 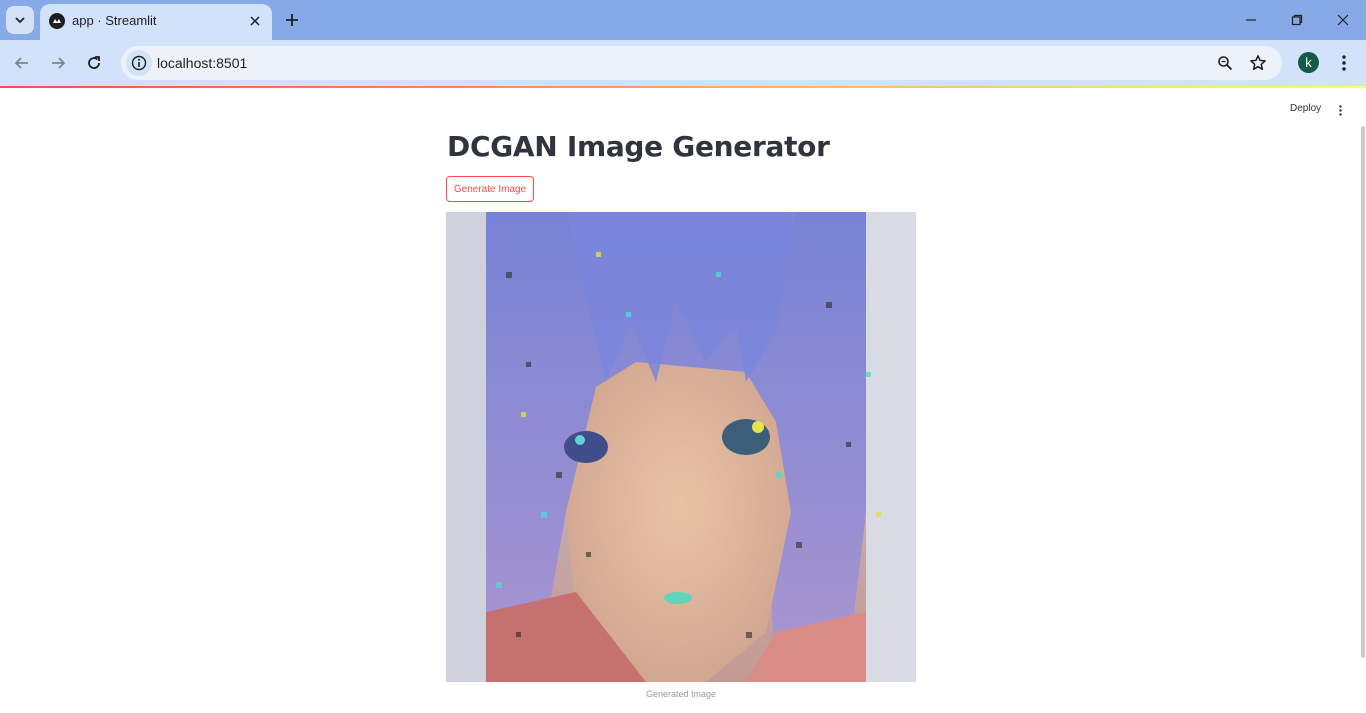 I want to click on page-title: DCGAN Image Generator, so click(x=638, y=146).